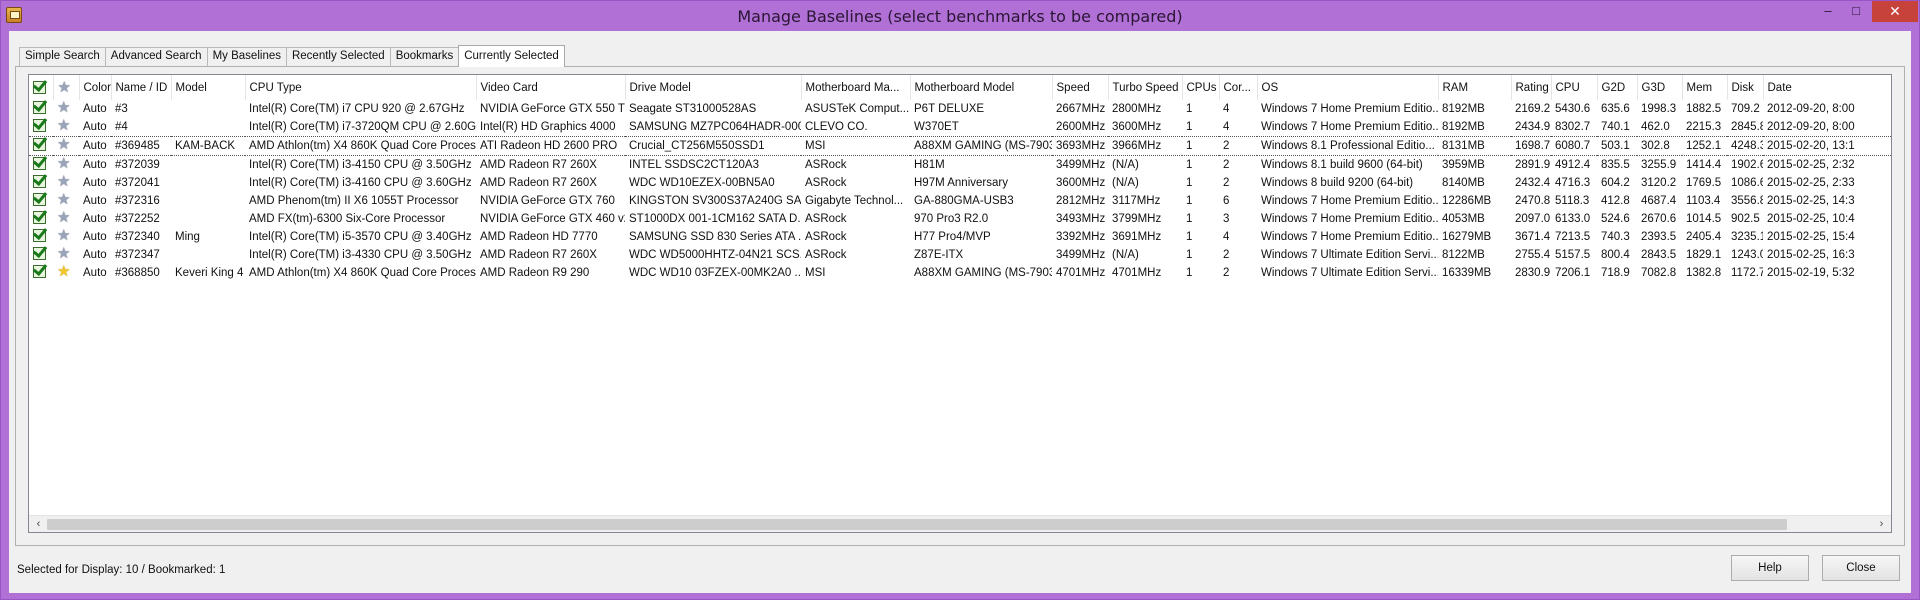  What do you see at coordinates (1617, 87) in the screenshot?
I see `column-header-g2d: G2D` at bounding box center [1617, 87].